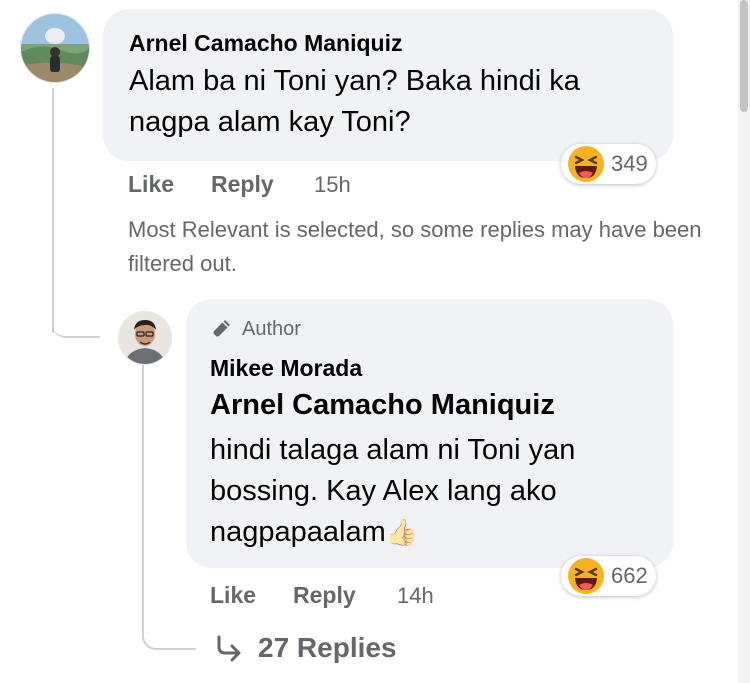  What do you see at coordinates (169, 625) in the screenshot?
I see `thread-connector-replies` at bounding box center [169, 625].